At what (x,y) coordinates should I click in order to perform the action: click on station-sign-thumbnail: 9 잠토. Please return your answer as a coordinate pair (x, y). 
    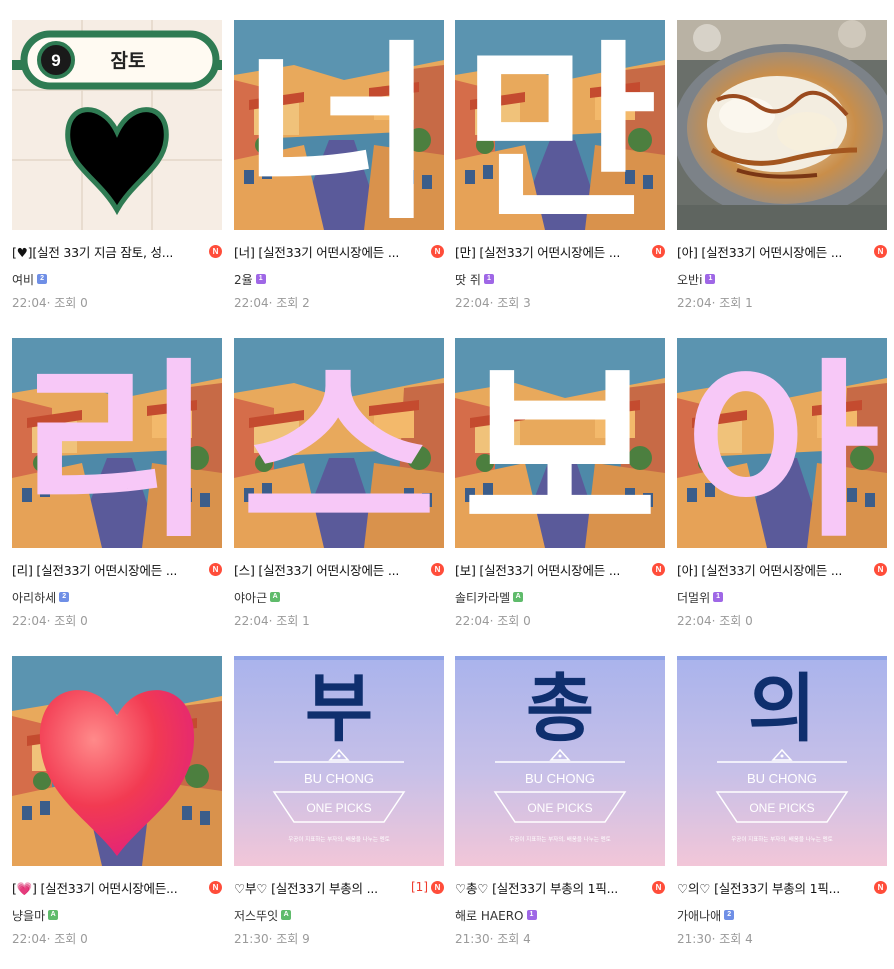
    Looking at the image, I should click on (117, 125).